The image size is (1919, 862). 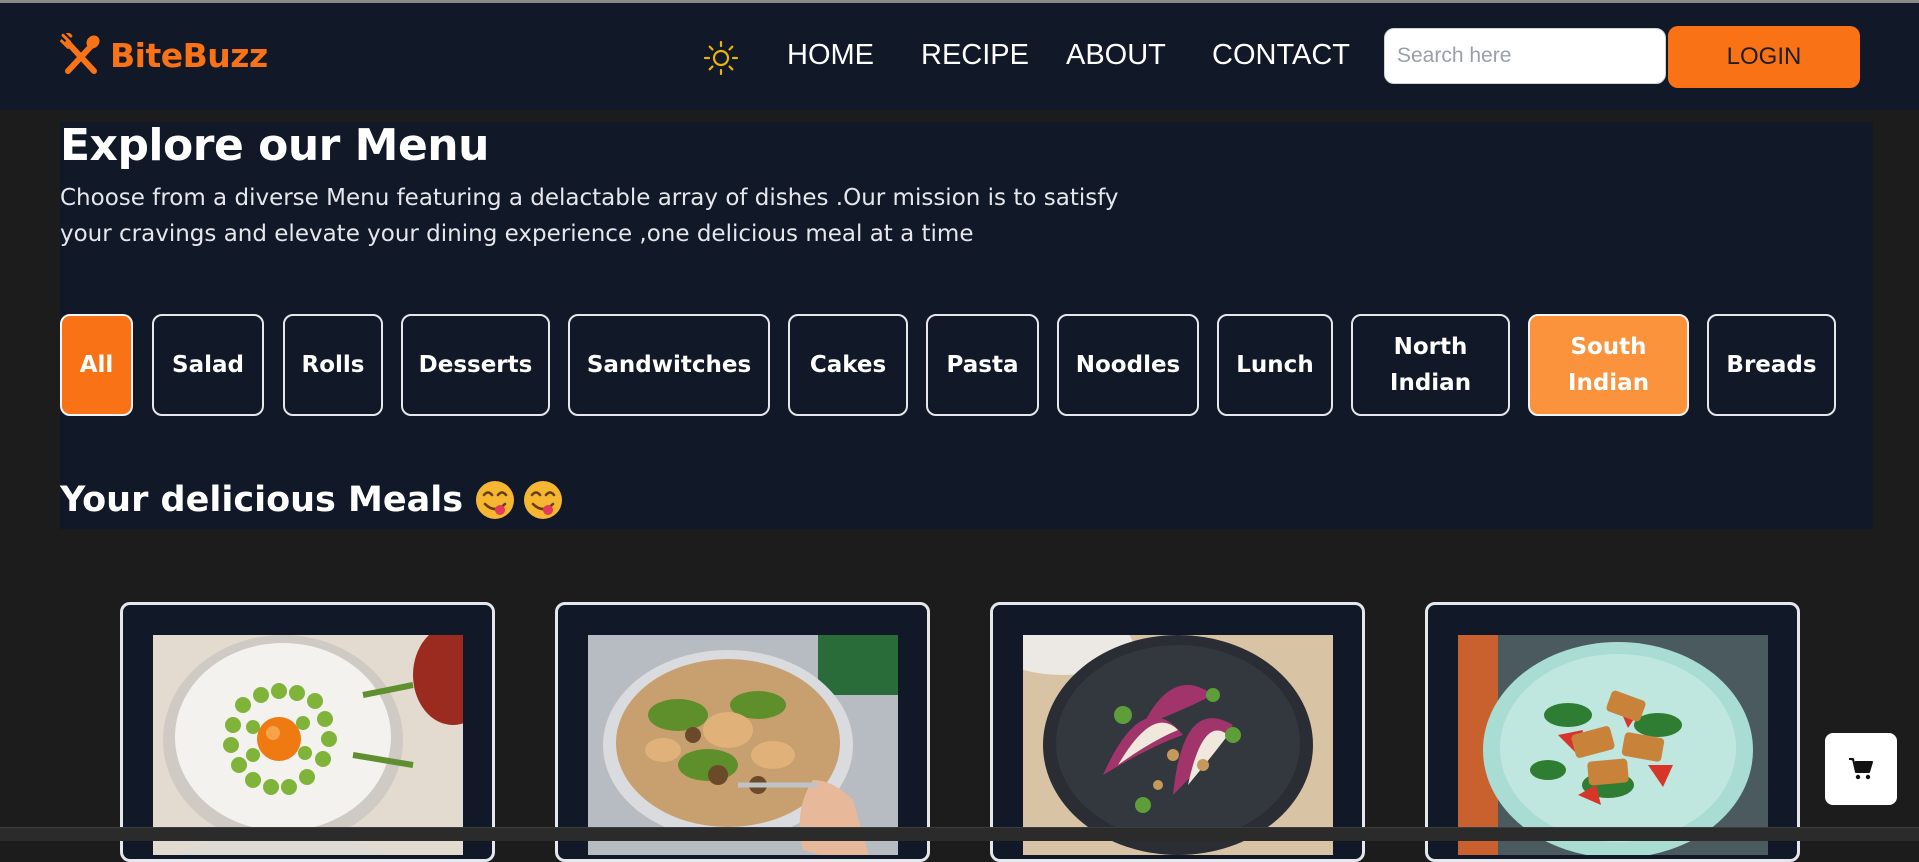 I want to click on category-lunch: Lunch, so click(x=1275, y=365).